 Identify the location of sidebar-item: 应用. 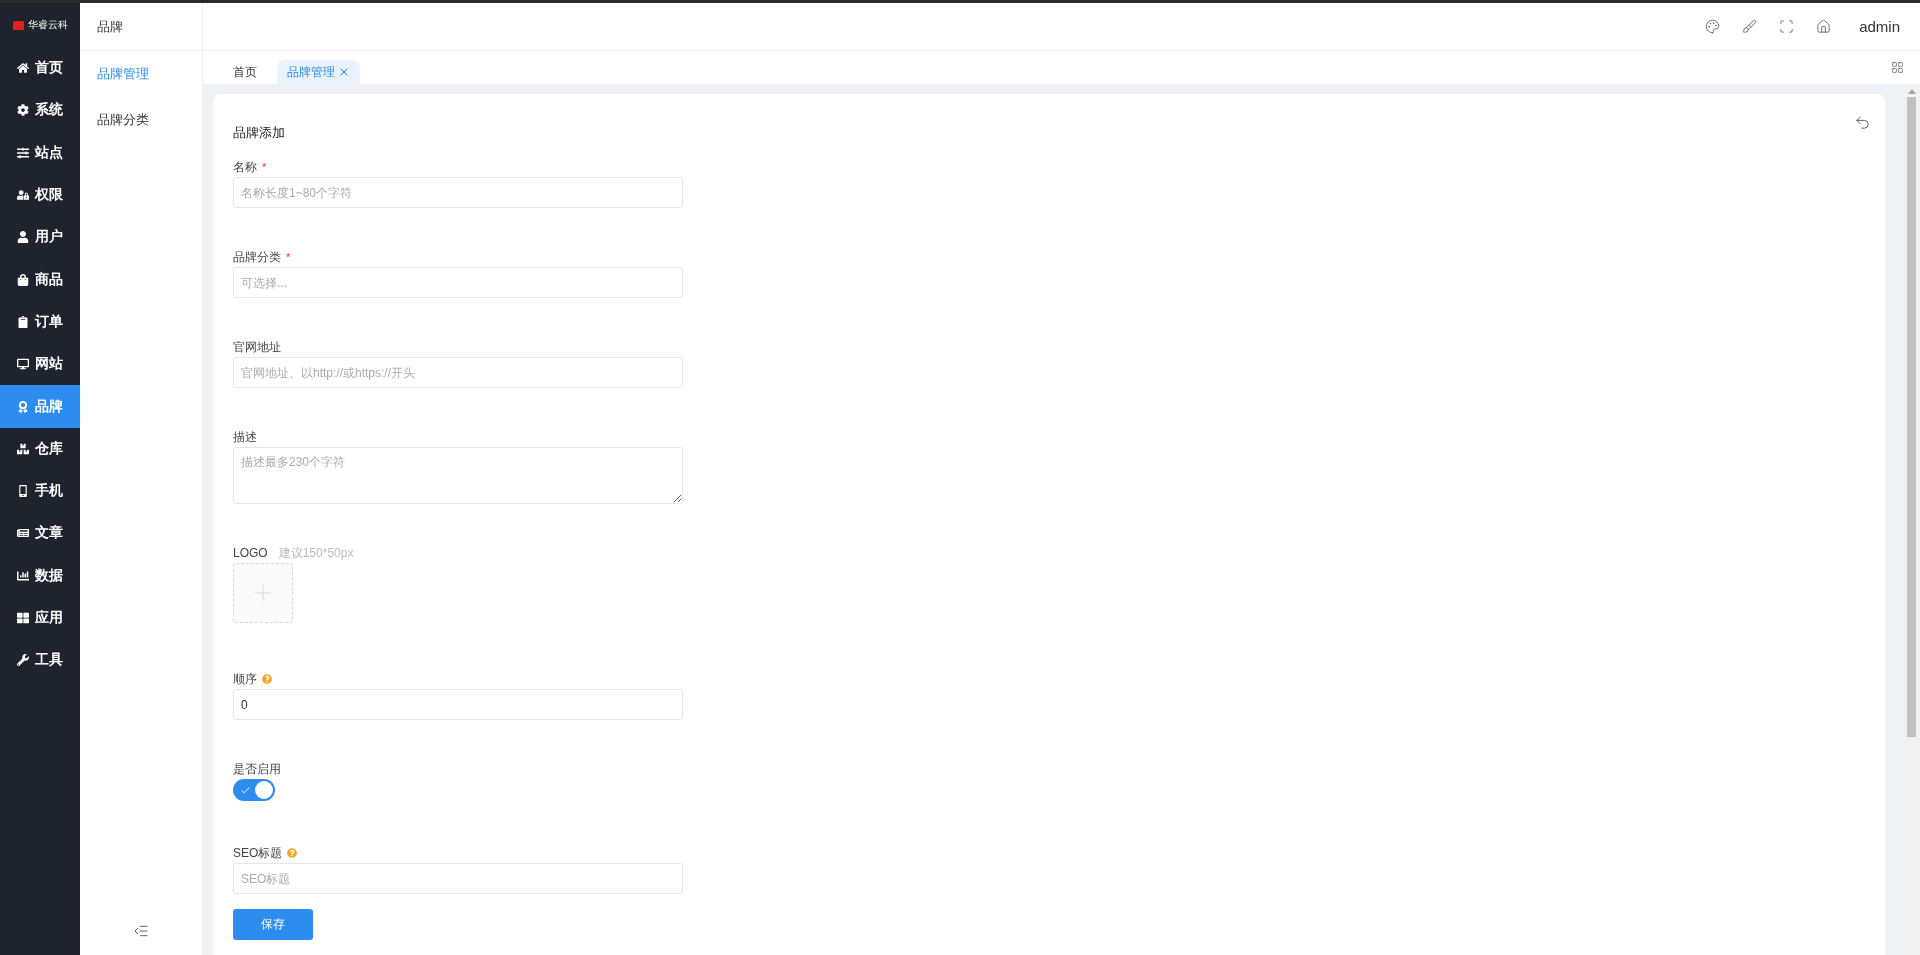
(40, 618).